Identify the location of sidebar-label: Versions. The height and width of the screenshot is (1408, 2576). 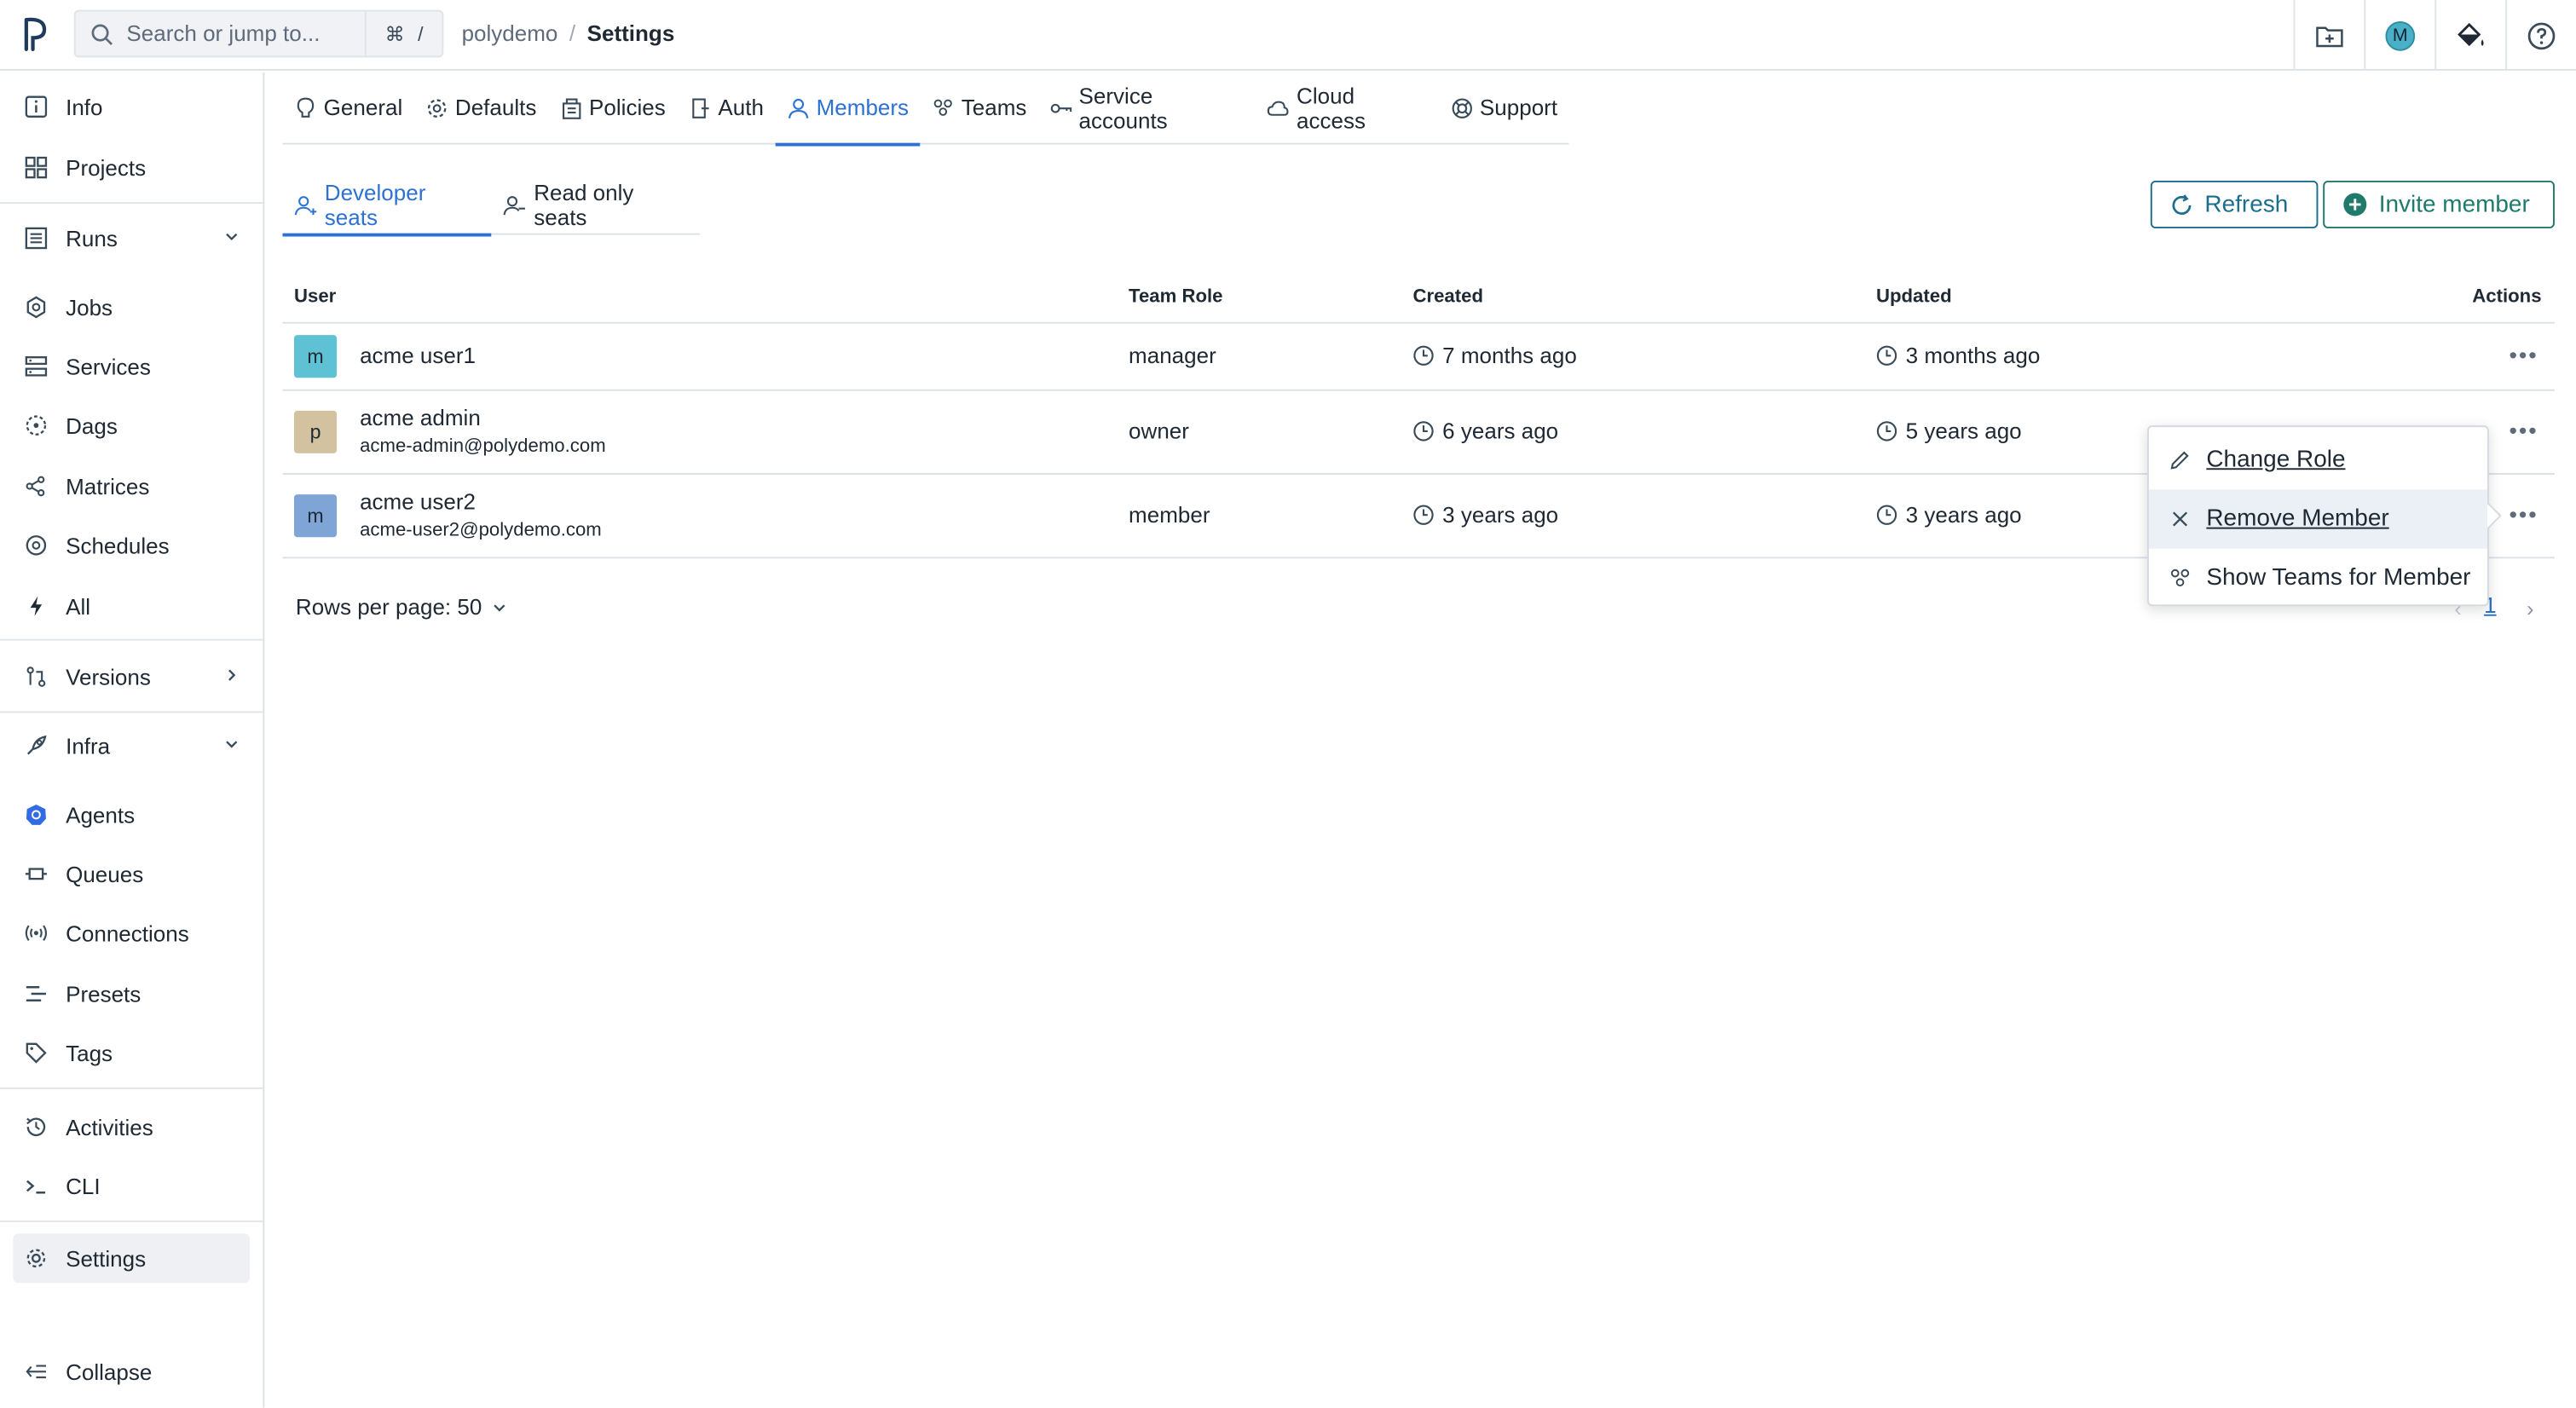
(108, 677).